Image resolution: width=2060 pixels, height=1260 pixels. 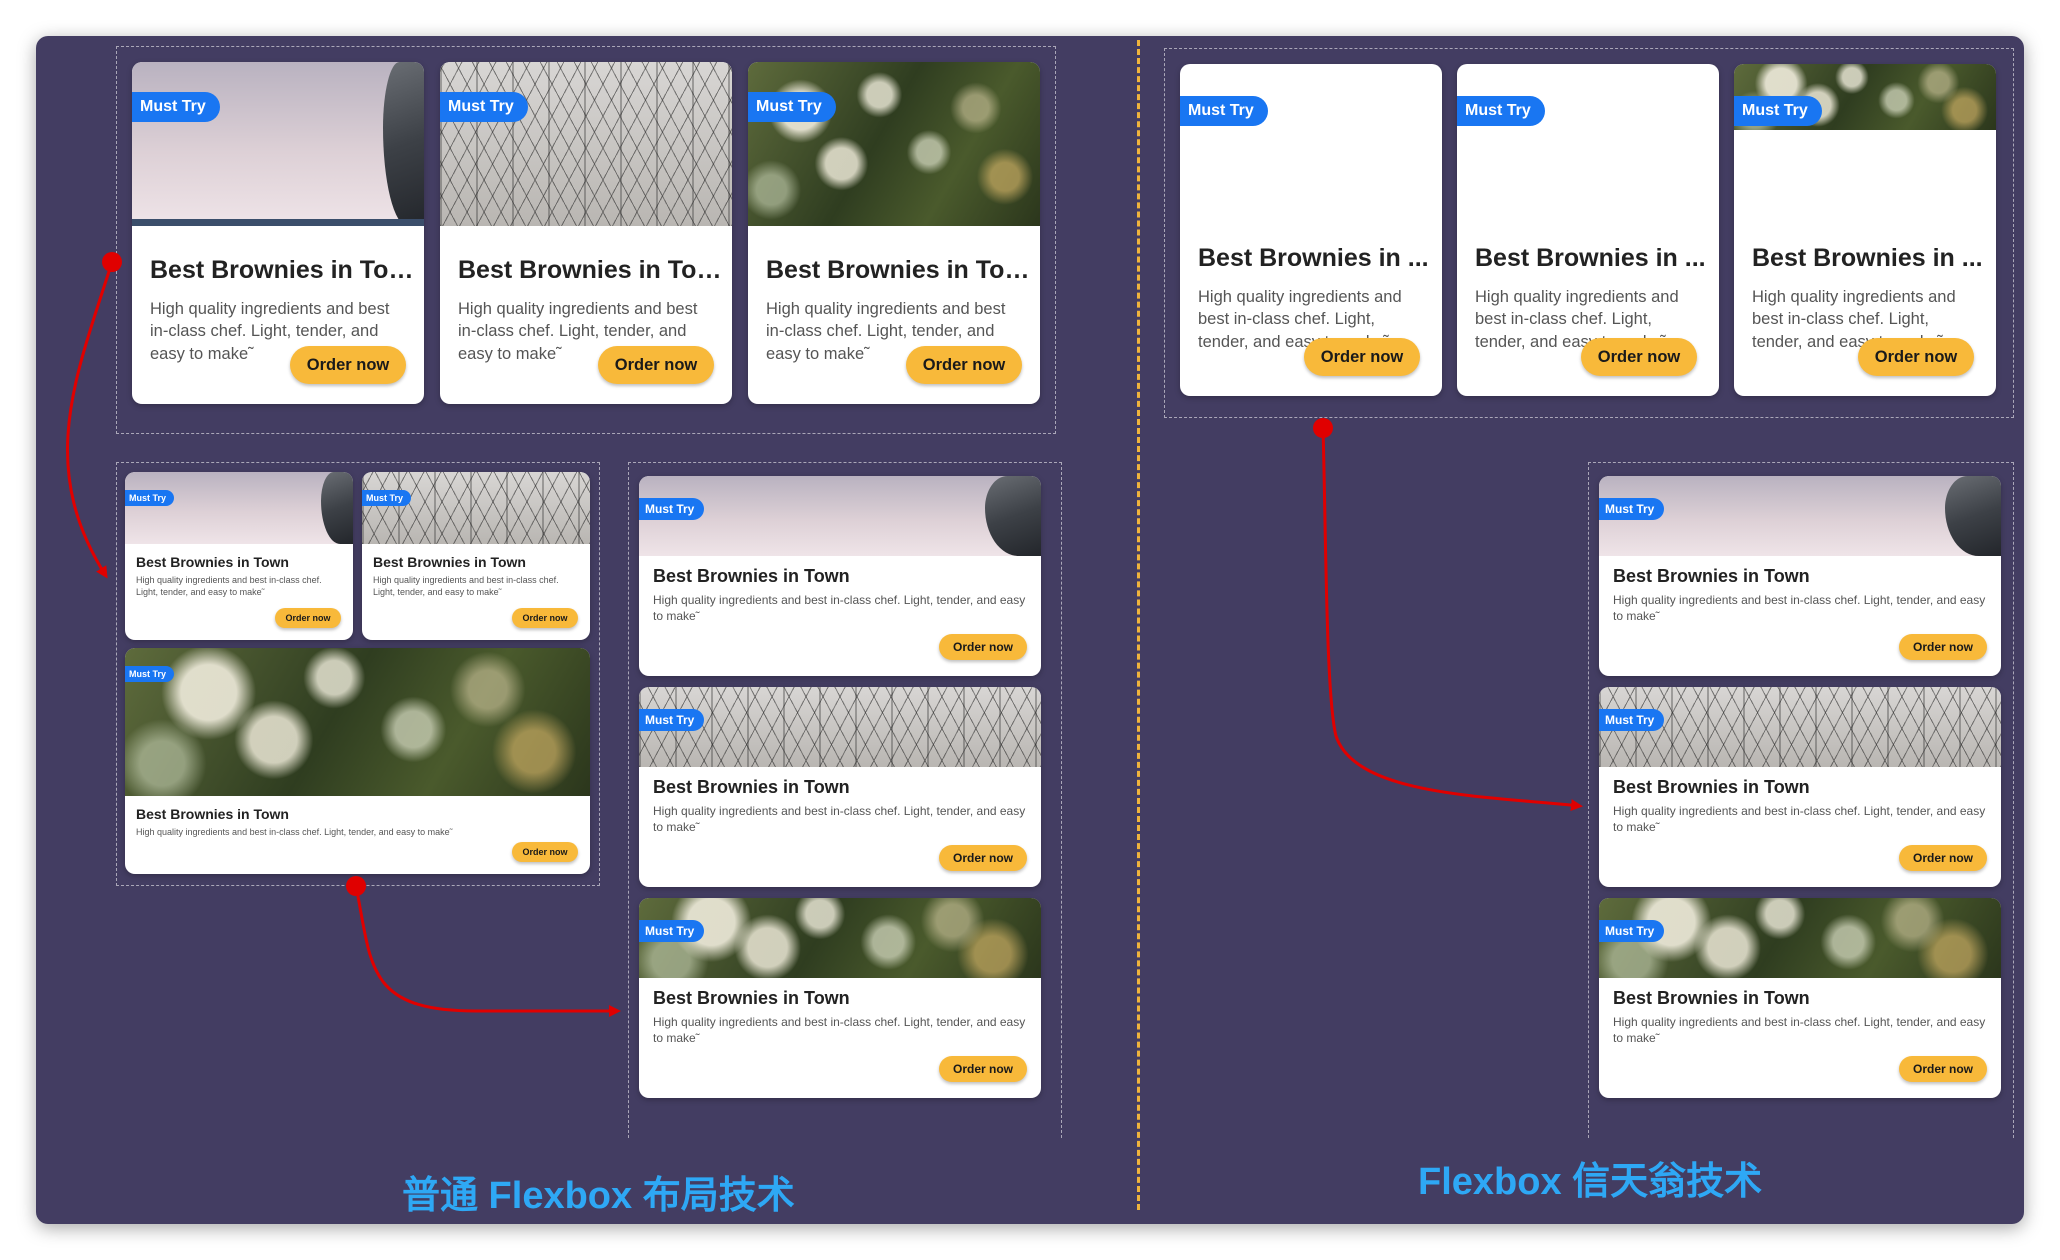 What do you see at coordinates (483, 946) in the screenshot?
I see `arrow-wrap-to-column` at bounding box center [483, 946].